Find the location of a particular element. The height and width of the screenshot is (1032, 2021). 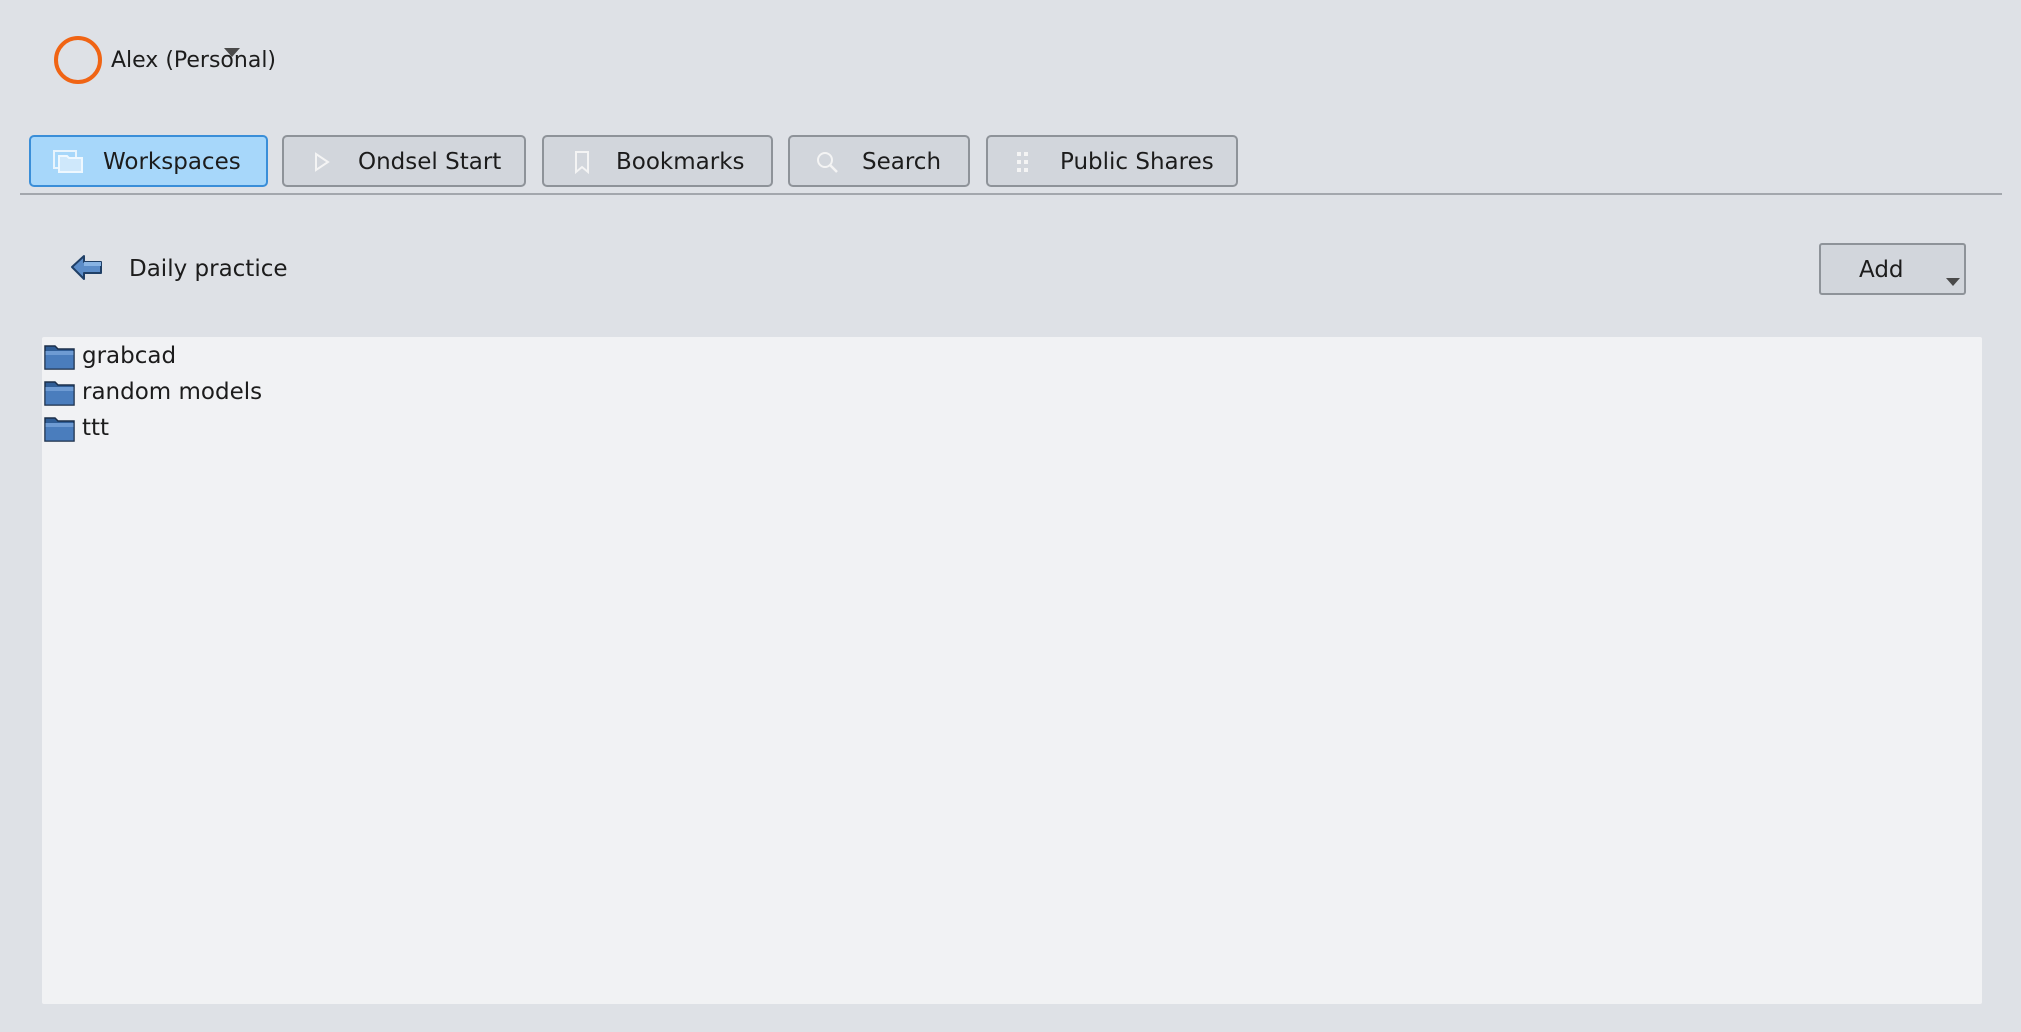

avatar is located at coordinates (78, 60).